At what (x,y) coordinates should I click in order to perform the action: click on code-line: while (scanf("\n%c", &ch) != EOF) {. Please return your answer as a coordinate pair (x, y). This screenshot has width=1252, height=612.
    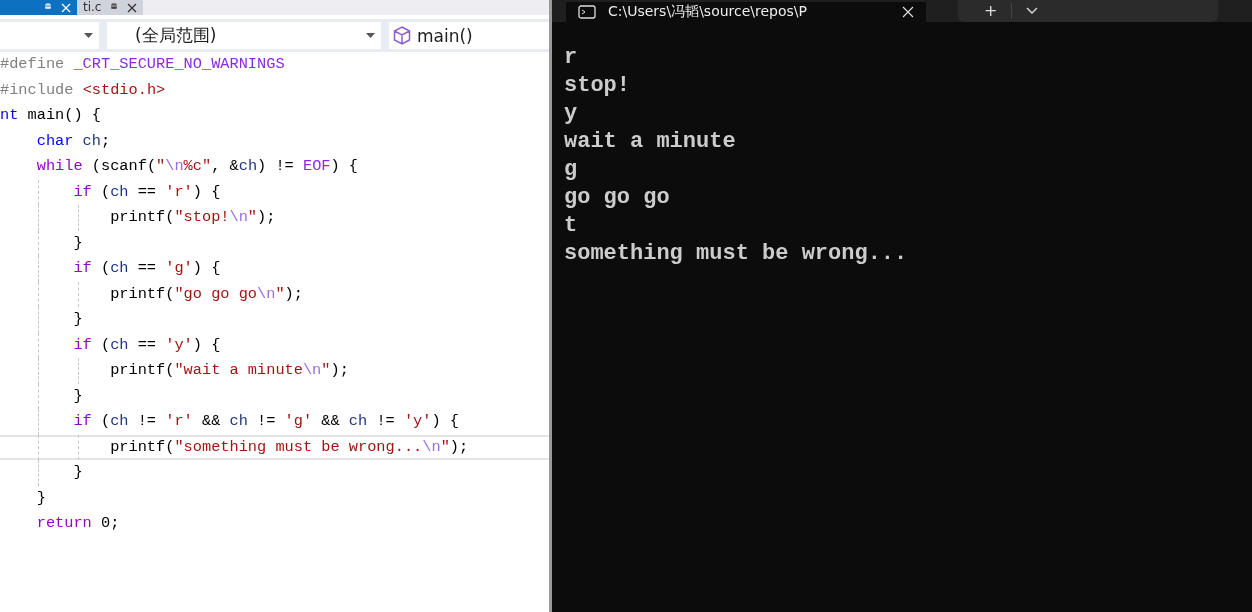
    Looking at the image, I should click on (197, 166).